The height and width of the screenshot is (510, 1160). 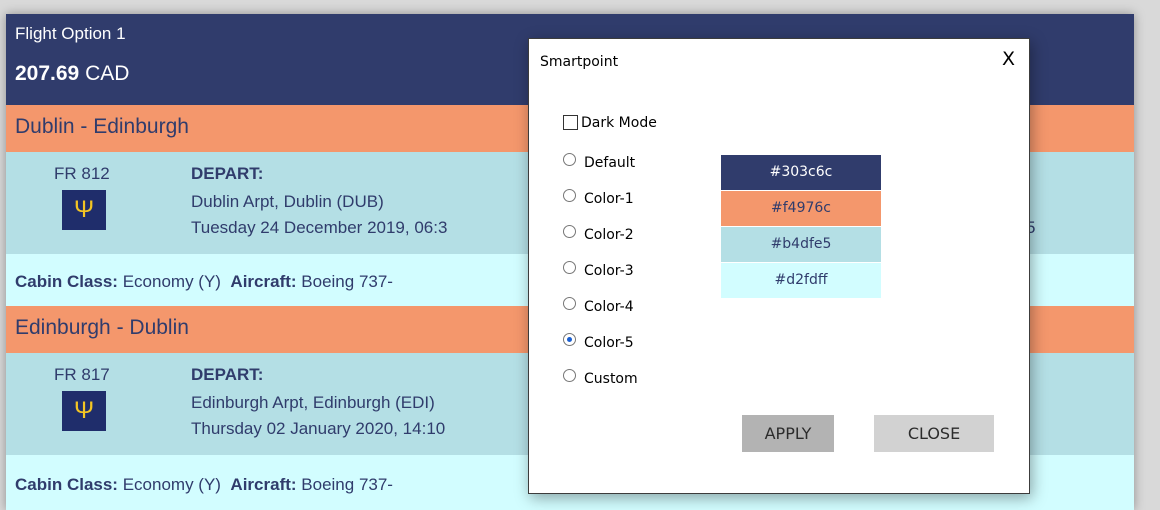 What do you see at coordinates (102, 327) in the screenshot?
I see `route-title: Edinburgh - Dublin` at bounding box center [102, 327].